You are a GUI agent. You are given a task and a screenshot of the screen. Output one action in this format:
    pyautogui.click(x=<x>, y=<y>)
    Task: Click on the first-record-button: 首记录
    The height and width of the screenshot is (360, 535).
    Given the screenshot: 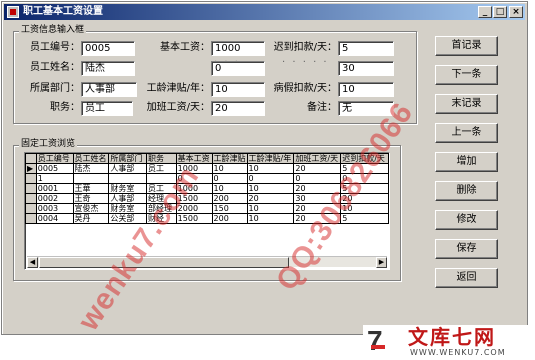 What is the action you would take?
    pyautogui.click(x=466, y=46)
    